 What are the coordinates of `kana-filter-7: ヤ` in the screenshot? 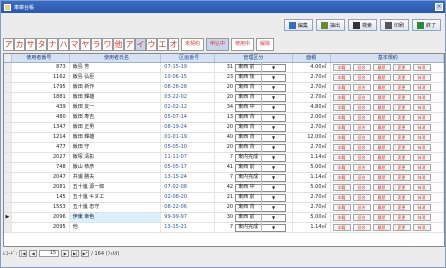 It's located at (85, 44).